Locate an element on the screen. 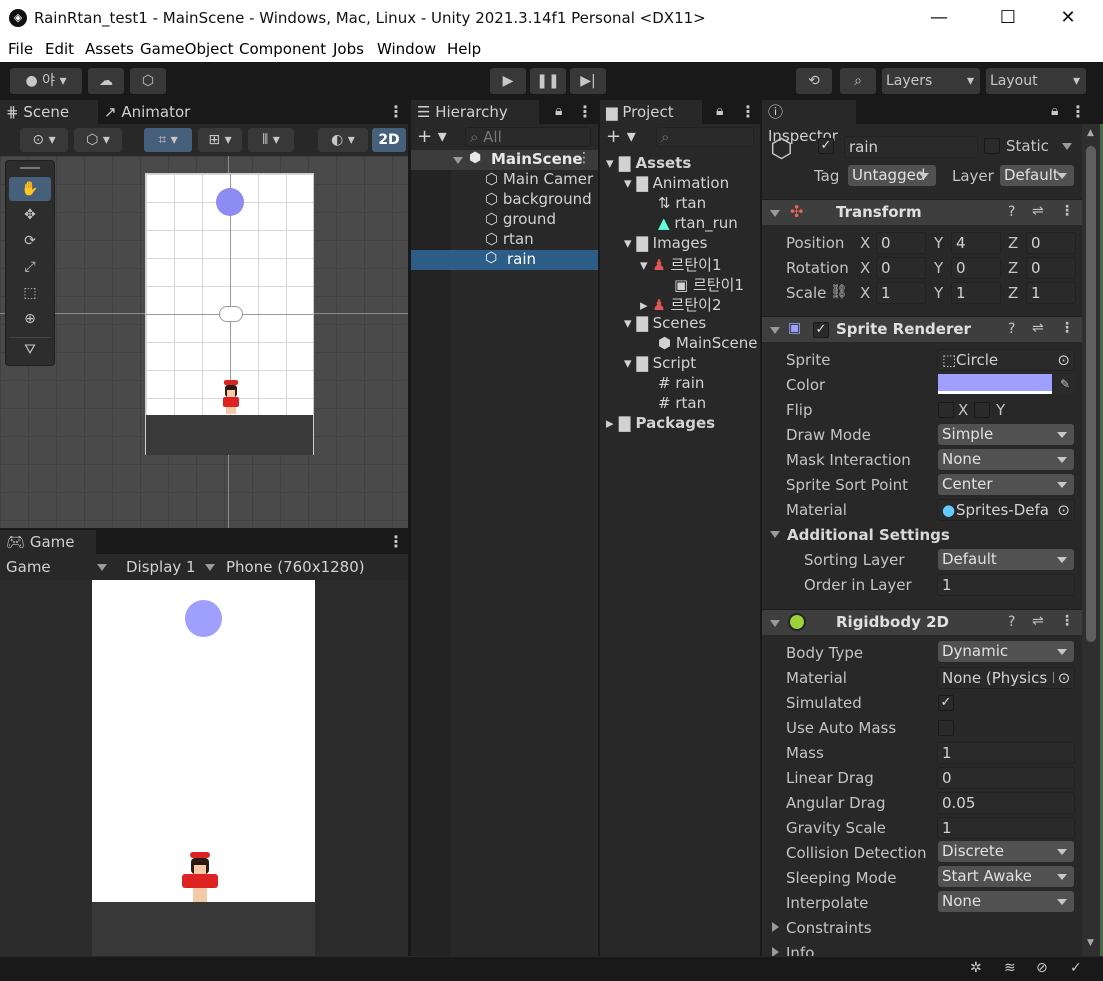 The height and width of the screenshot is (981, 1103). tree-item: ▲ rtan_run is located at coordinates (698, 224).